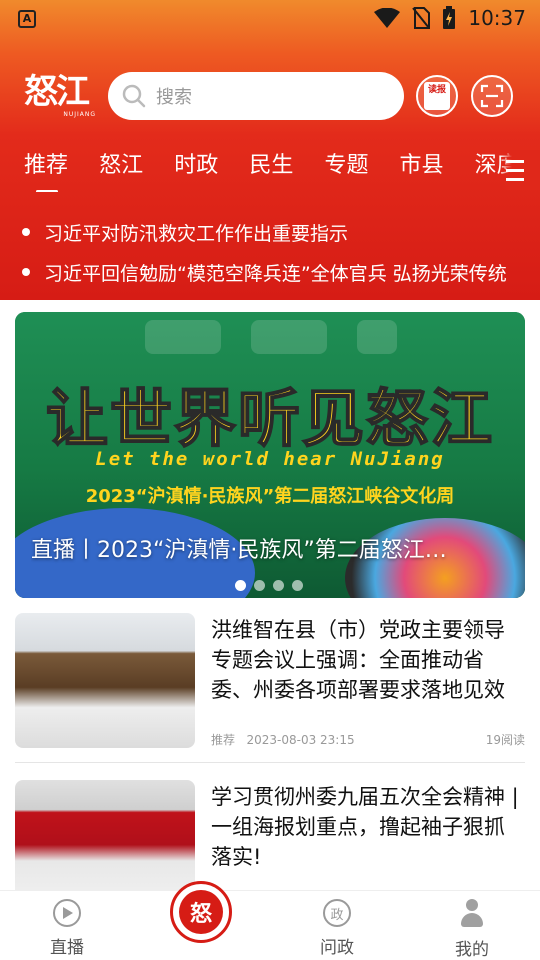 The image size is (540, 960). I want to click on home-logo-icon: 怒, so click(201, 912).